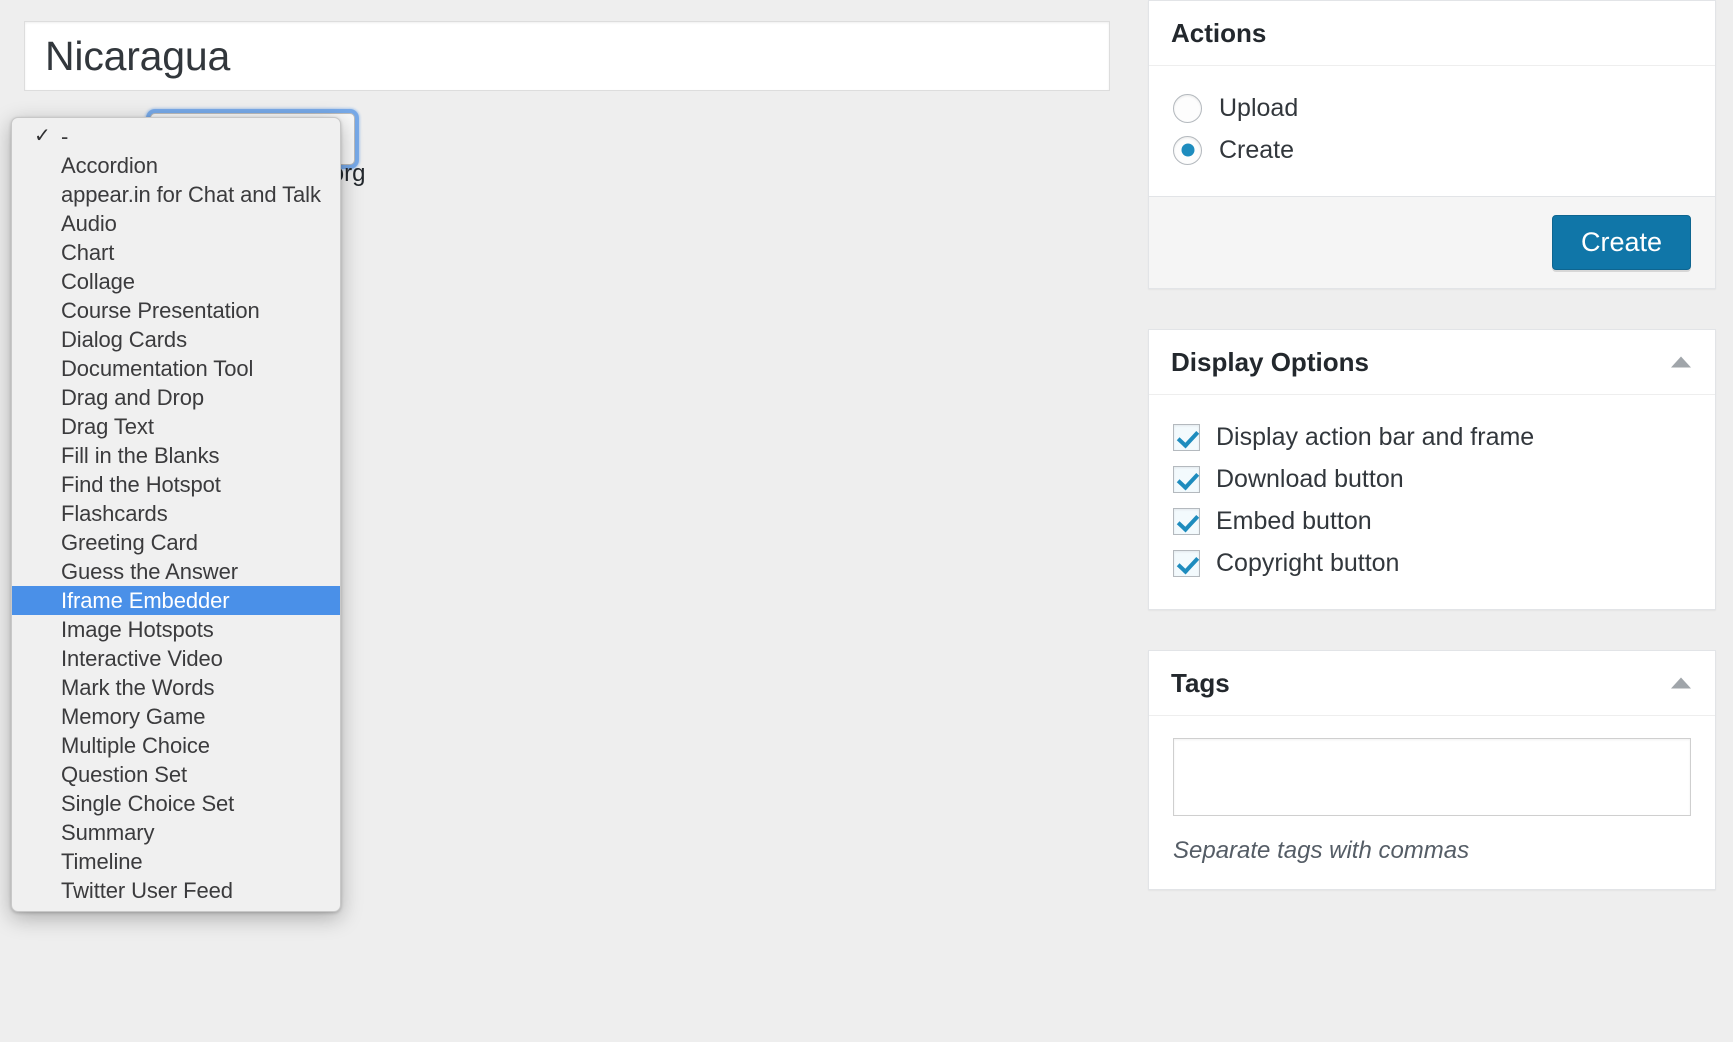 Image resolution: width=1733 pixels, height=1042 pixels. I want to click on radio-label: Upload, so click(1259, 107).